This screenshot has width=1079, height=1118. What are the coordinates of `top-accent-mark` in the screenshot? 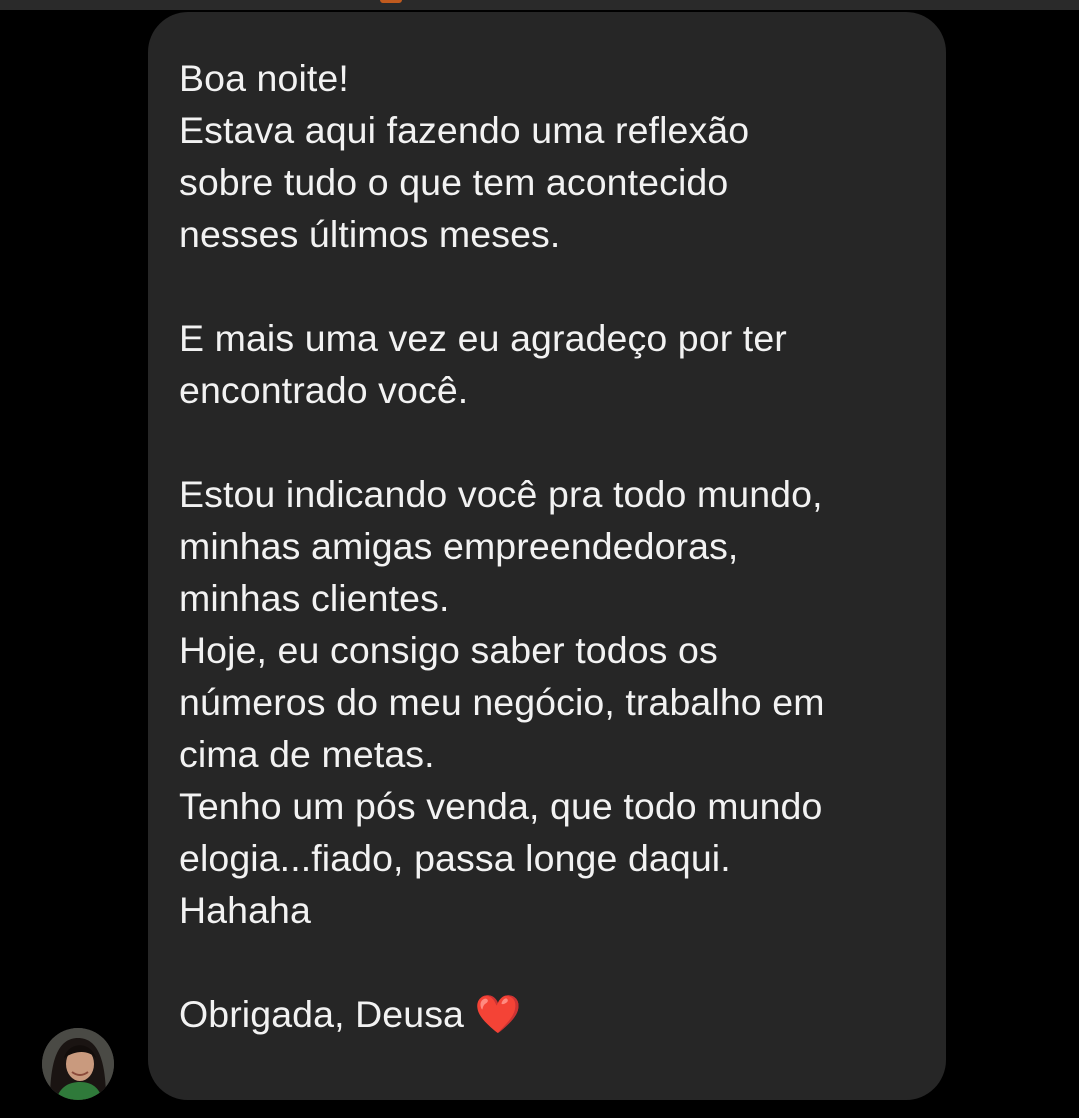 It's located at (391, 1).